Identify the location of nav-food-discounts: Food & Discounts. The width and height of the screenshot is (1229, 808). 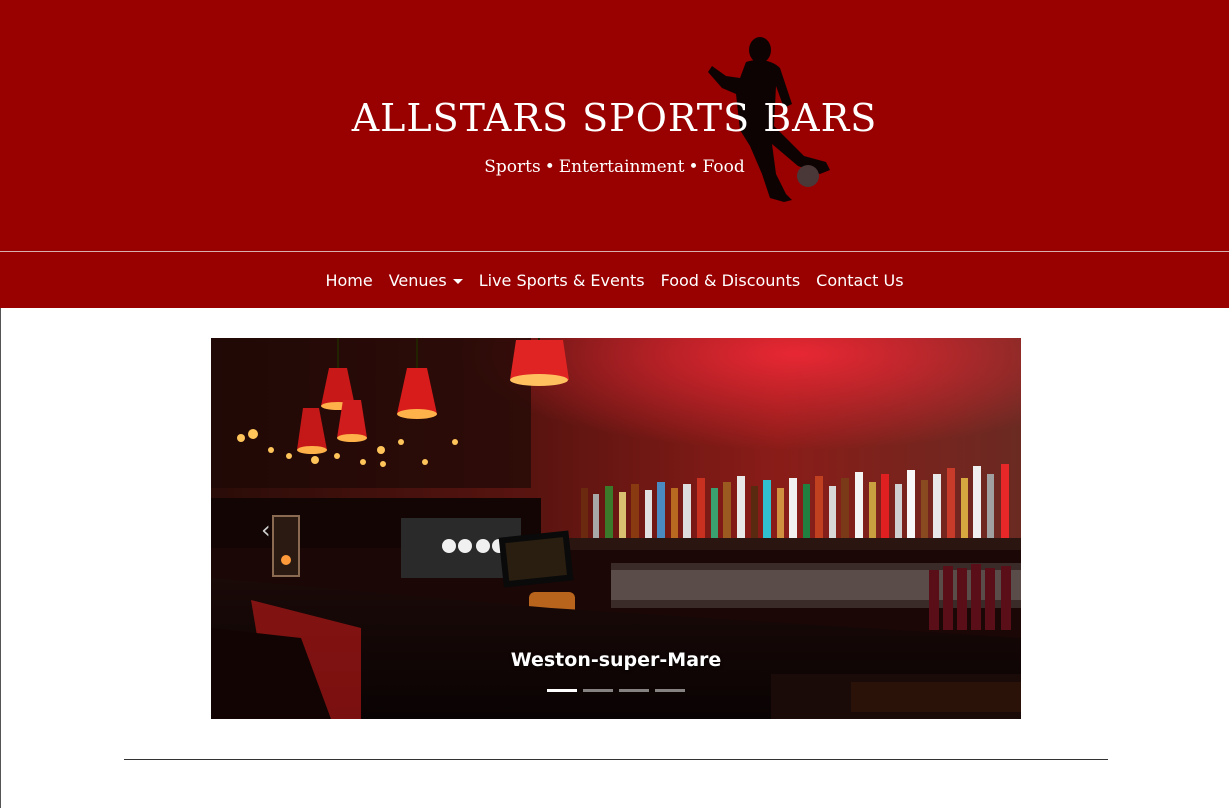
(731, 280).